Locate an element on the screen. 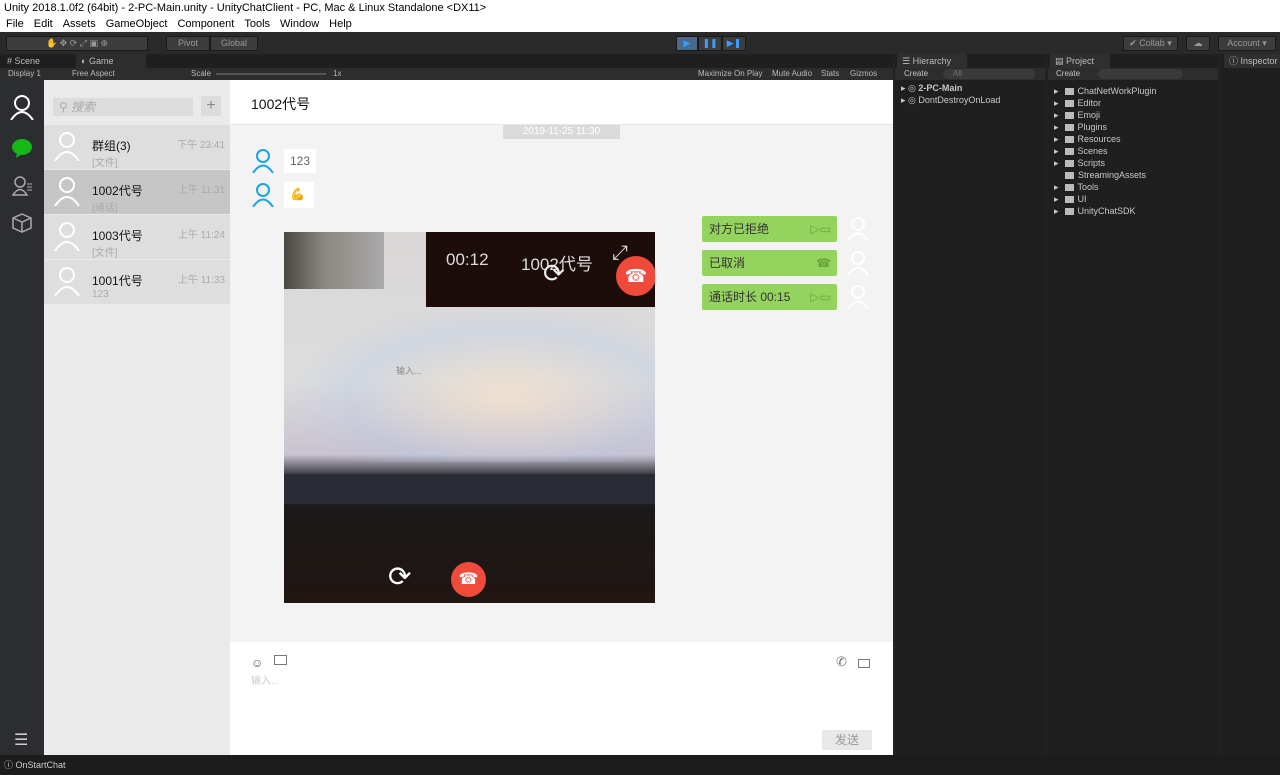 This screenshot has width=1280, height=775. menu-help: Help is located at coordinates (340, 24).